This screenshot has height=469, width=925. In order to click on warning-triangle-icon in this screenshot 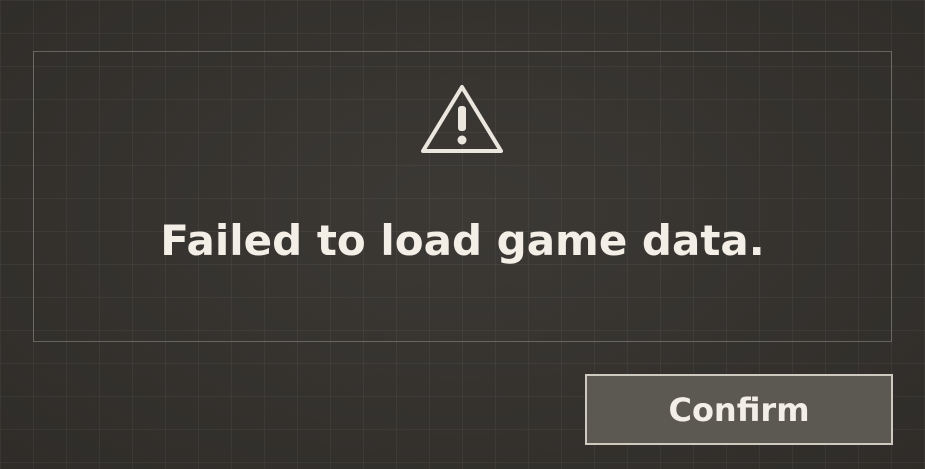, I will do `click(462, 119)`.